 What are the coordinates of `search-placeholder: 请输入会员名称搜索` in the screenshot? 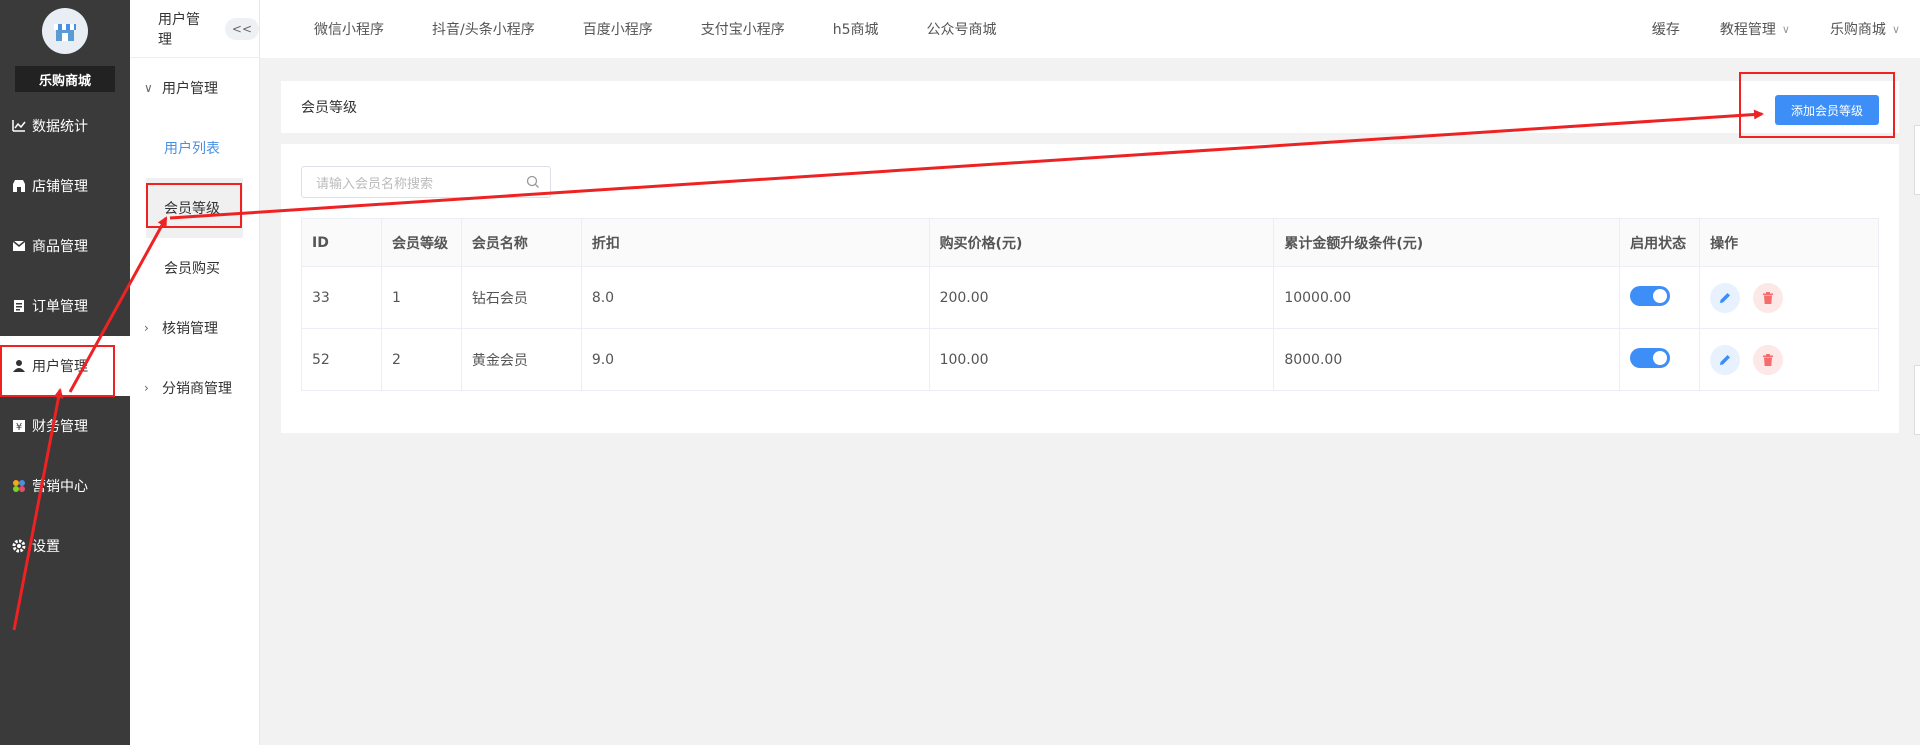 It's located at (375, 184).